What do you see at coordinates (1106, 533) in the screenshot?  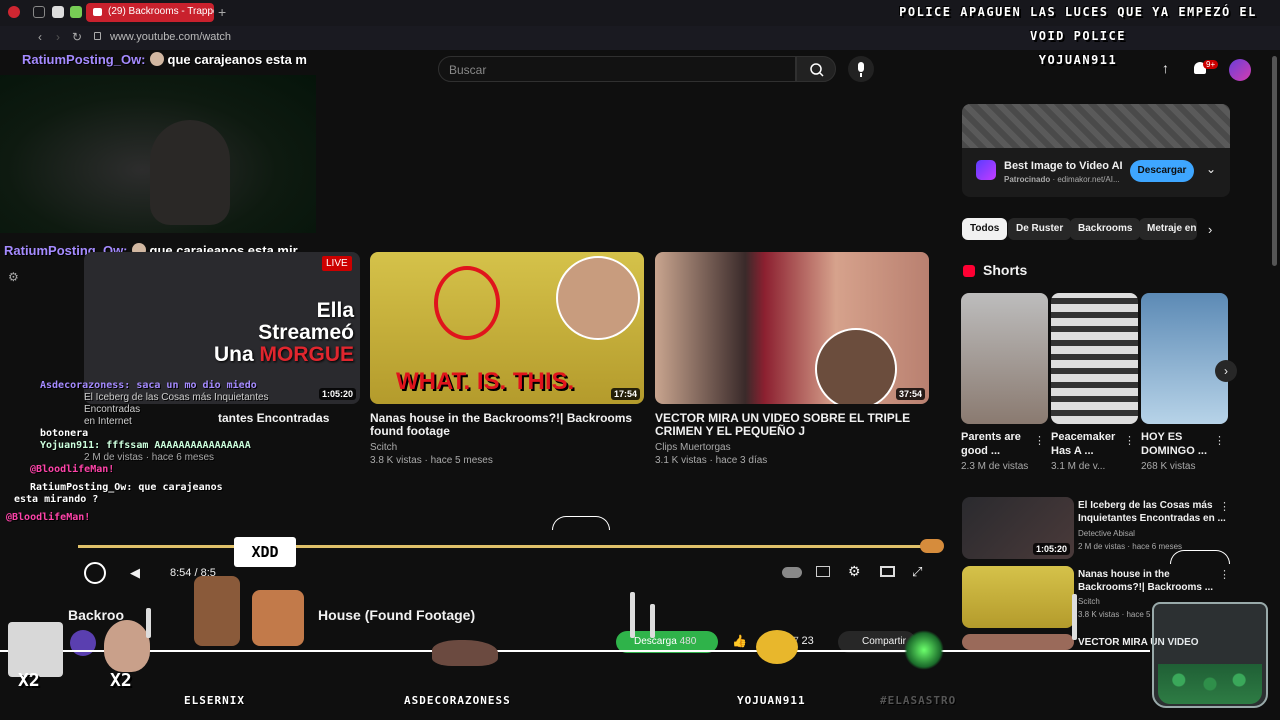 I see `related-channel: Detective Abisal` at bounding box center [1106, 533].